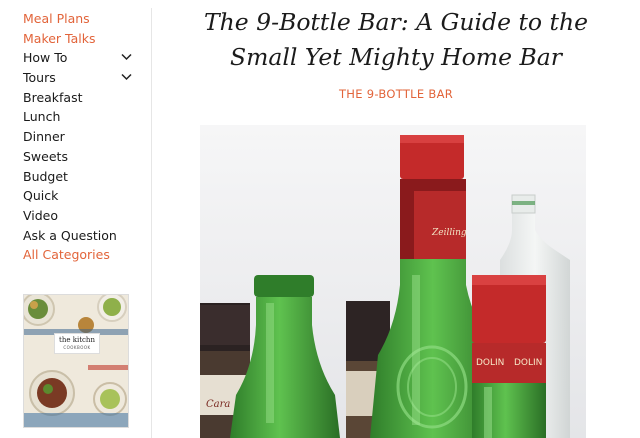  Describe the element at coordinates (45, 58) in the screenshot. I see `sidebar-item-label: How To` at that location.